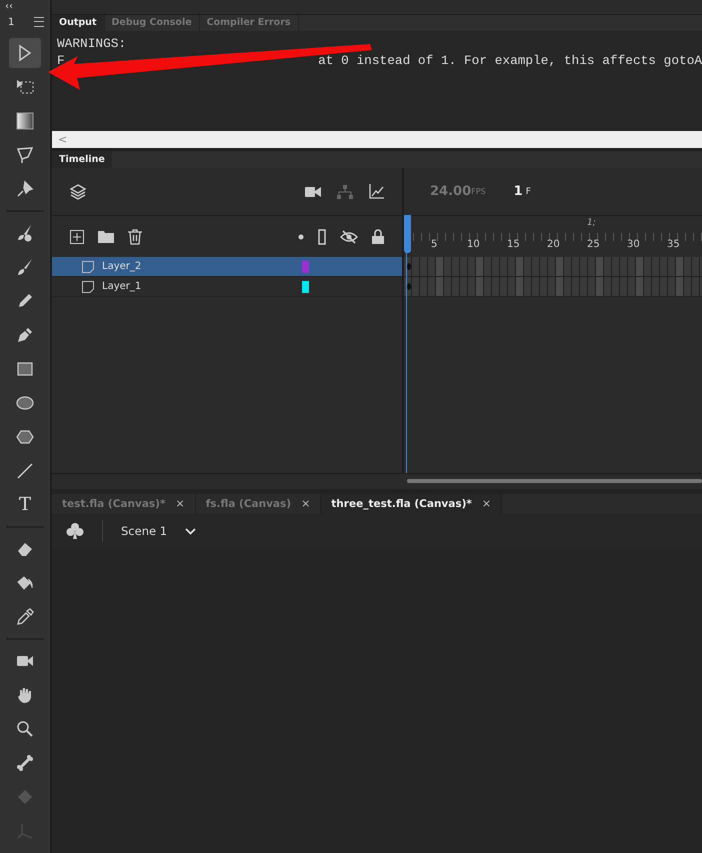 The width and height of the screenshot is (702, 853). I want to click on panel-tab: Output, so click(78, 23).